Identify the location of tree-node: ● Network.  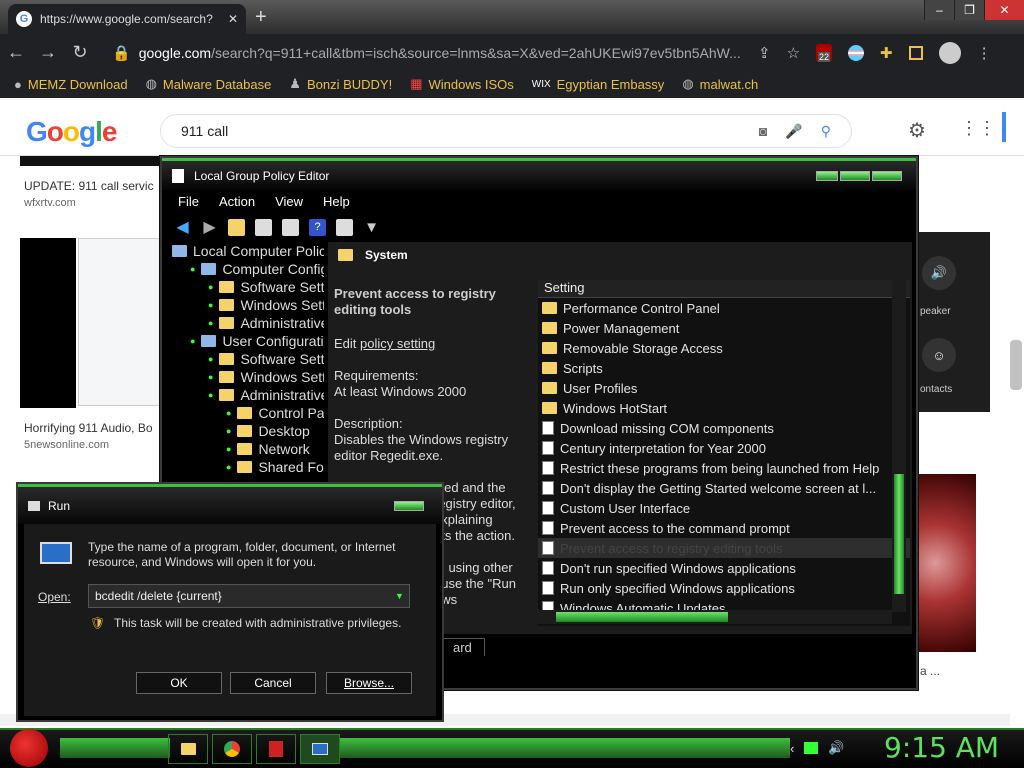
(246, 449).